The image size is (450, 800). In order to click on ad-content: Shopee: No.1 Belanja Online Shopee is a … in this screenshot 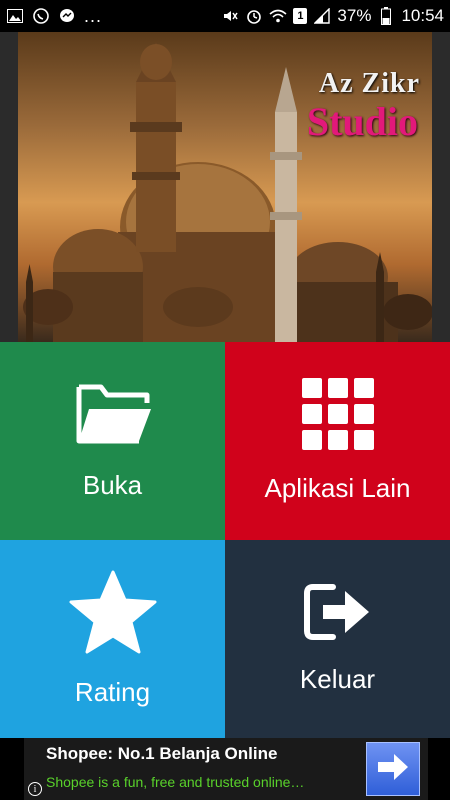, I will do `click(226, 769)`.